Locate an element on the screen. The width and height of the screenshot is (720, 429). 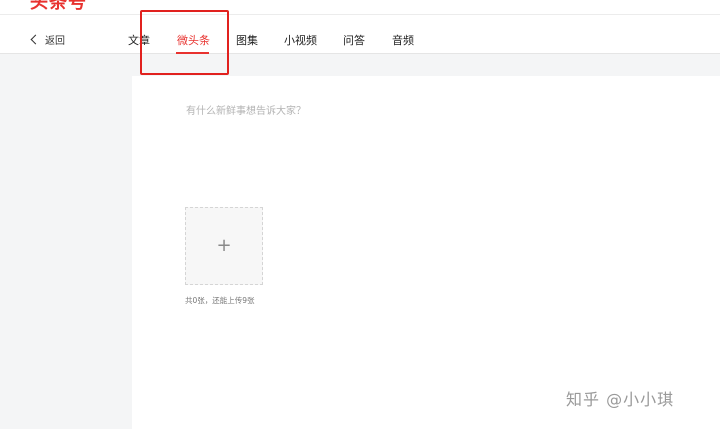
top-header: 头条号 is located at coordinates (360, 7).